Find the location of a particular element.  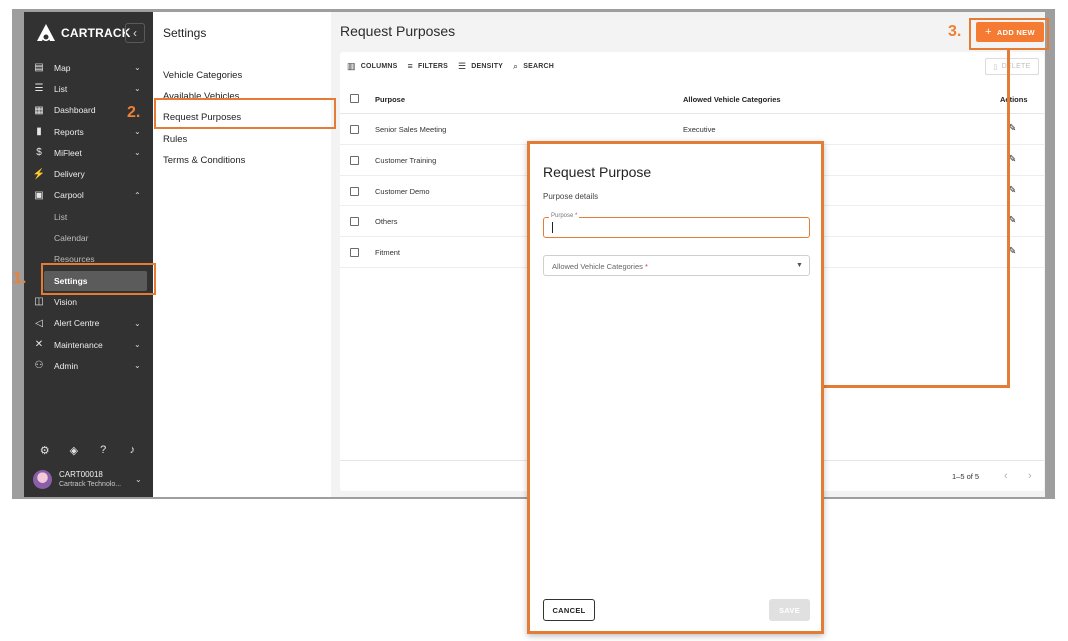

filters-button: ≡ FILTERS is located at coordinates (428, 66).